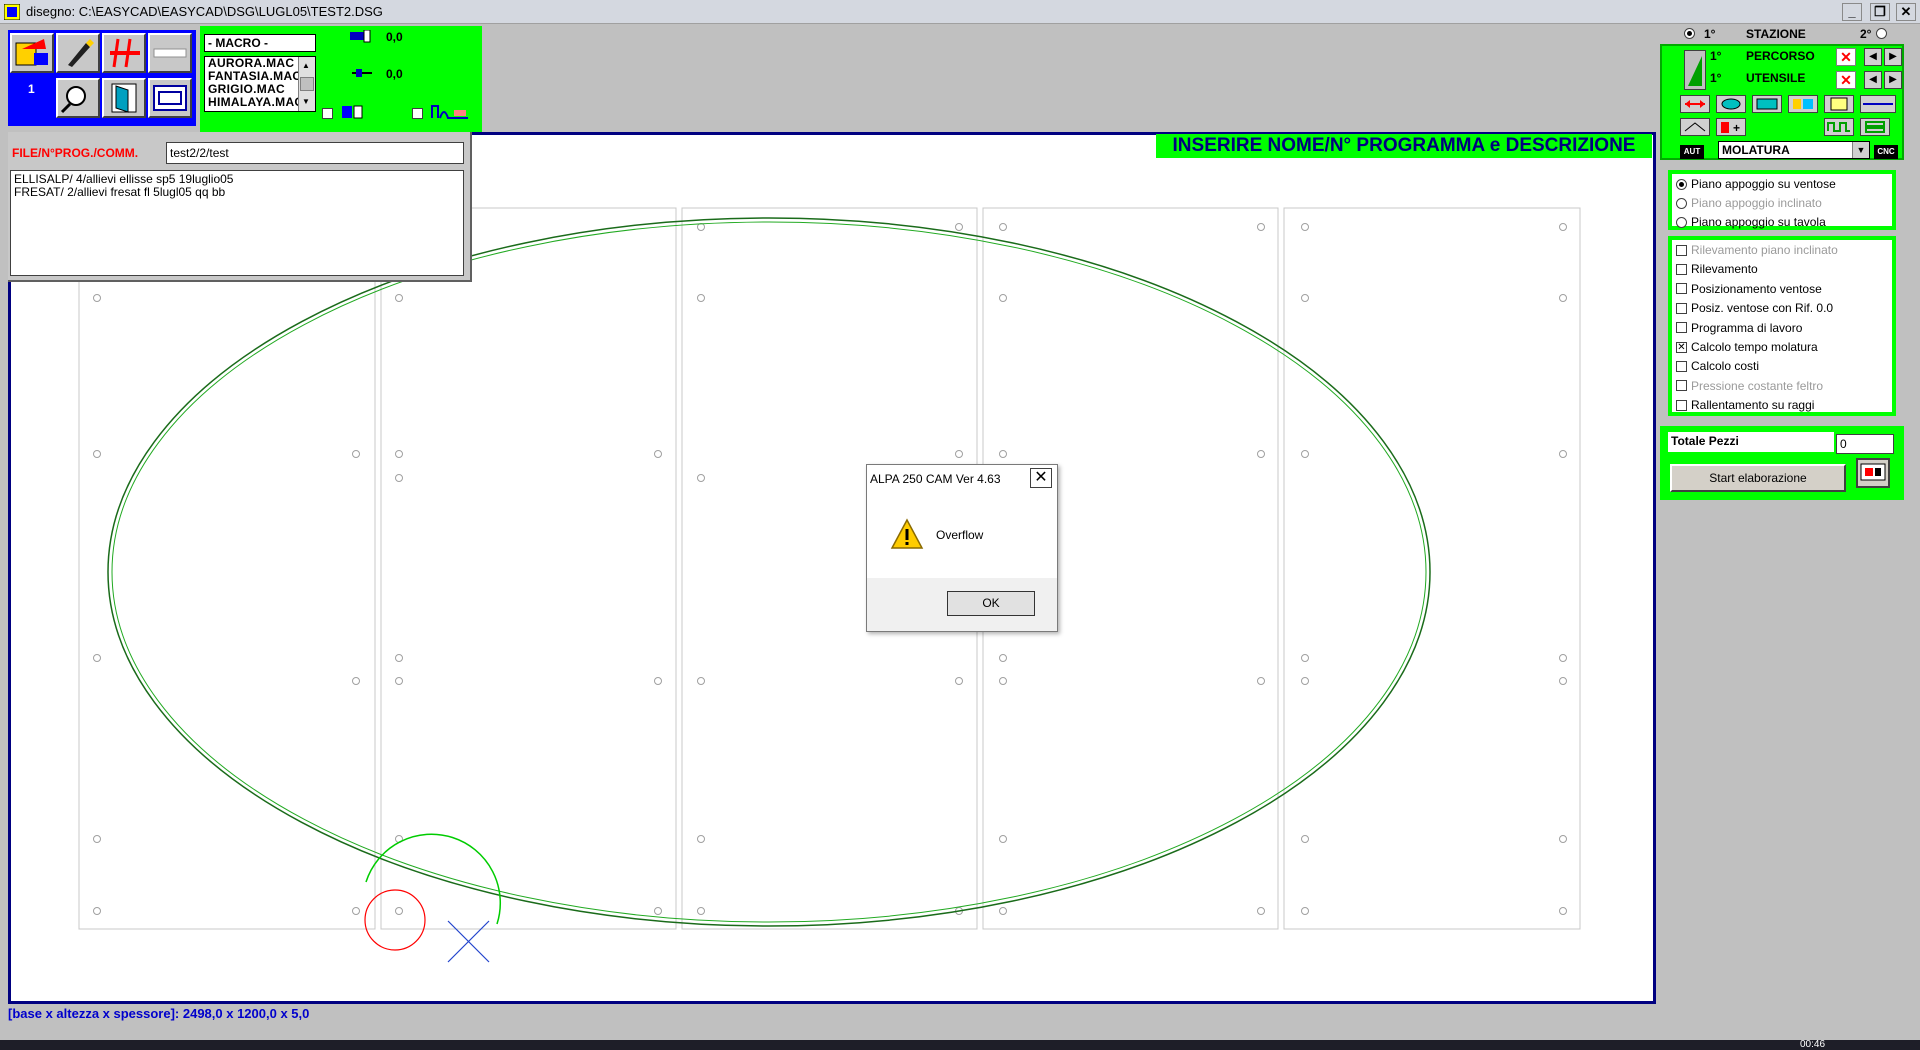 This screenshot has height=1050, width=1920. What do you see at coordinates (1758, 478) in the screenshot?
I see `start-elaborazione-button: Start elaborazione` at bounding box center [1758, 478].